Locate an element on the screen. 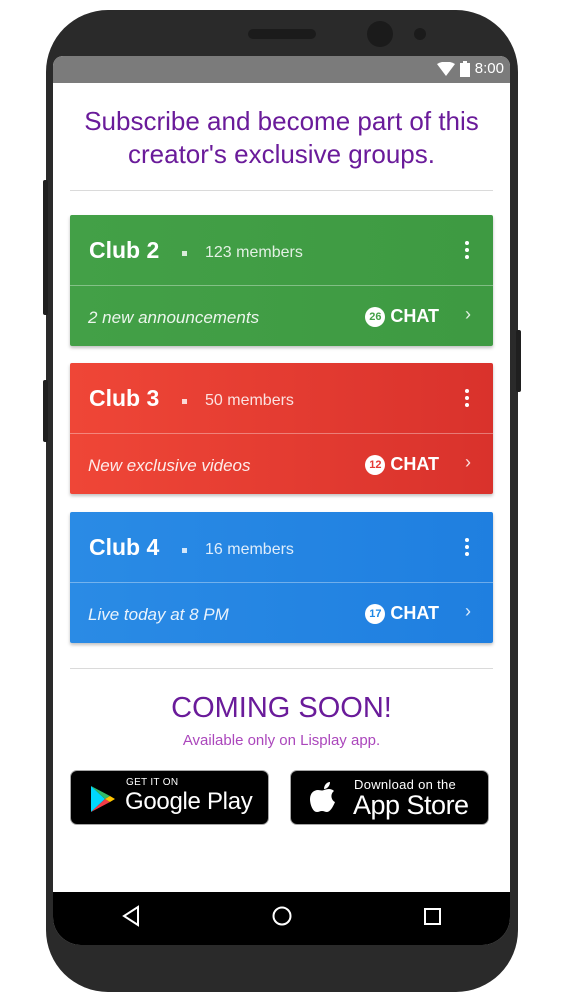 The image size is (563, 1000). google-play-badge: GET IT ON Google Play is located at coordinates (169, 797).